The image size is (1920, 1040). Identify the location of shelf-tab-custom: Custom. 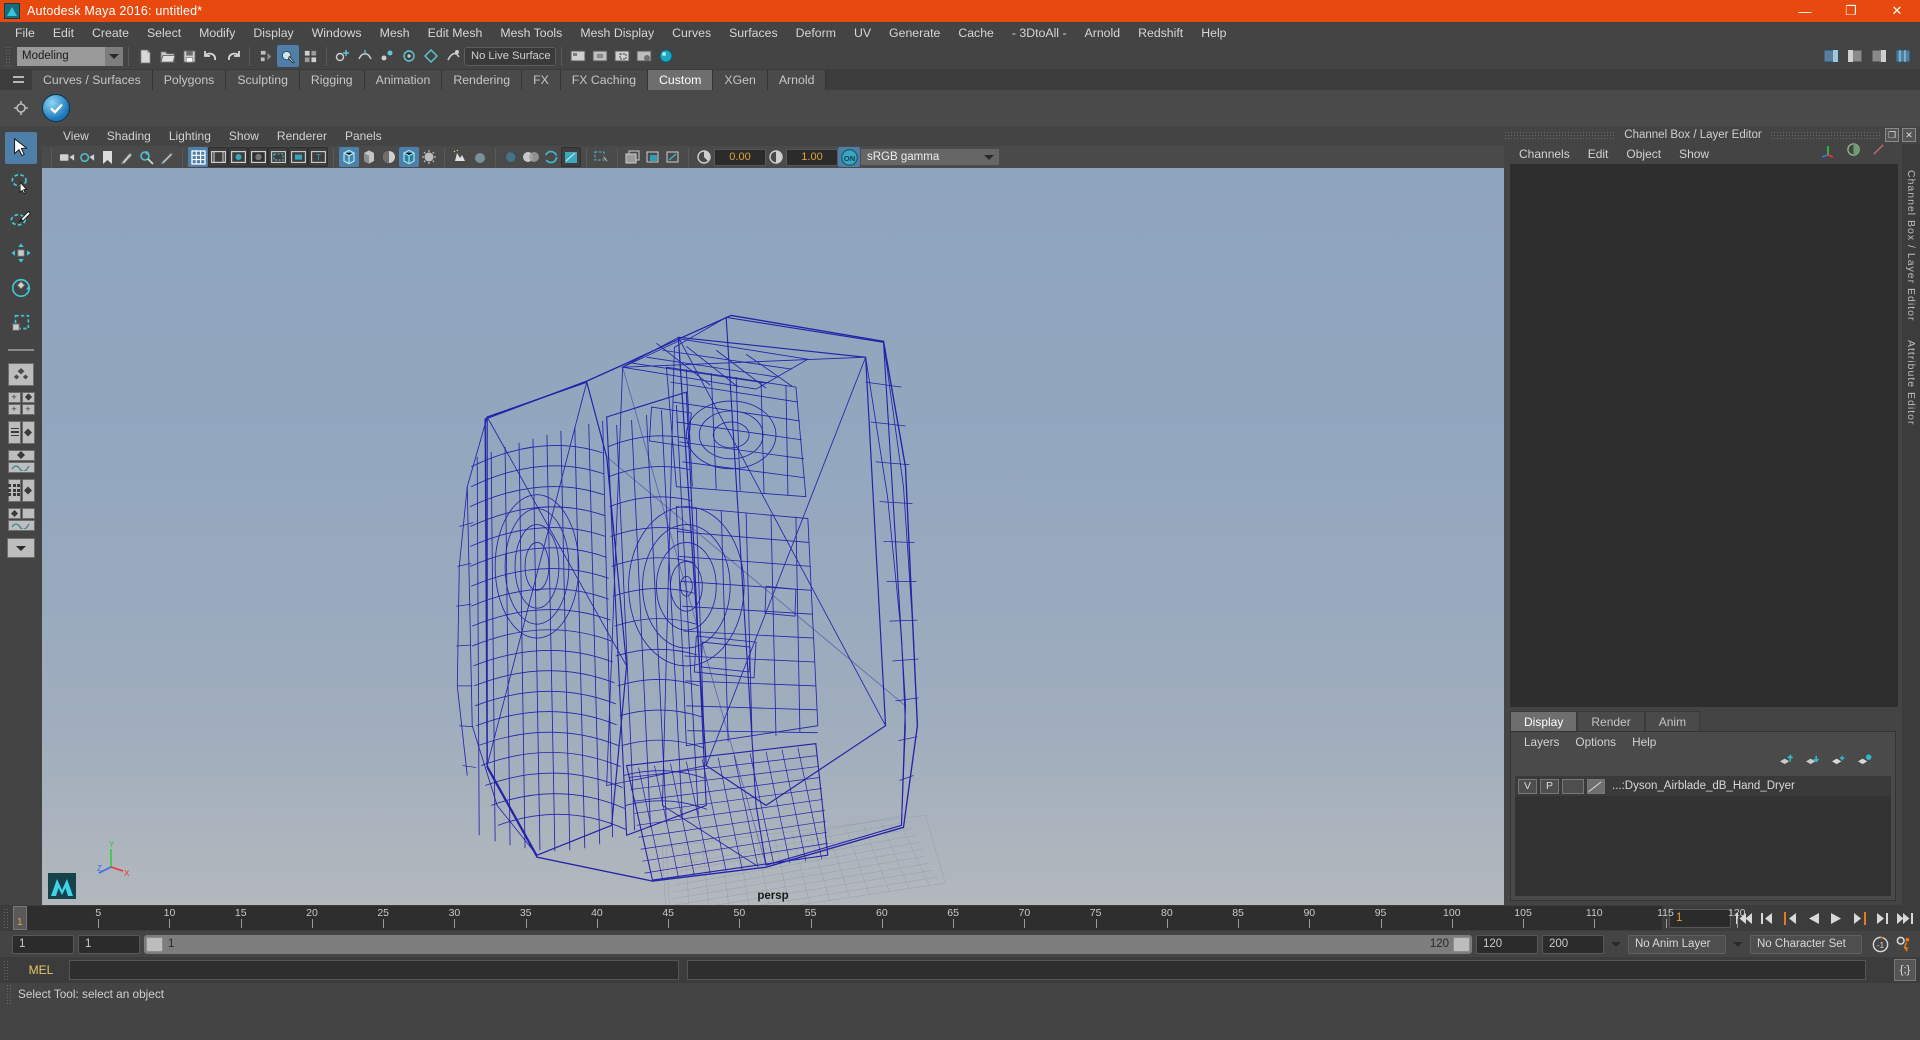
(681, 80).